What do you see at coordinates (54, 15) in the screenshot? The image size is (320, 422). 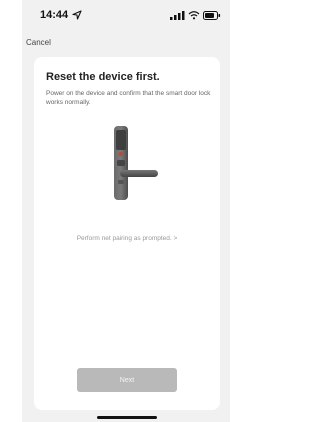 I see `status-time: 14:44` at bounding box center [54, 15].